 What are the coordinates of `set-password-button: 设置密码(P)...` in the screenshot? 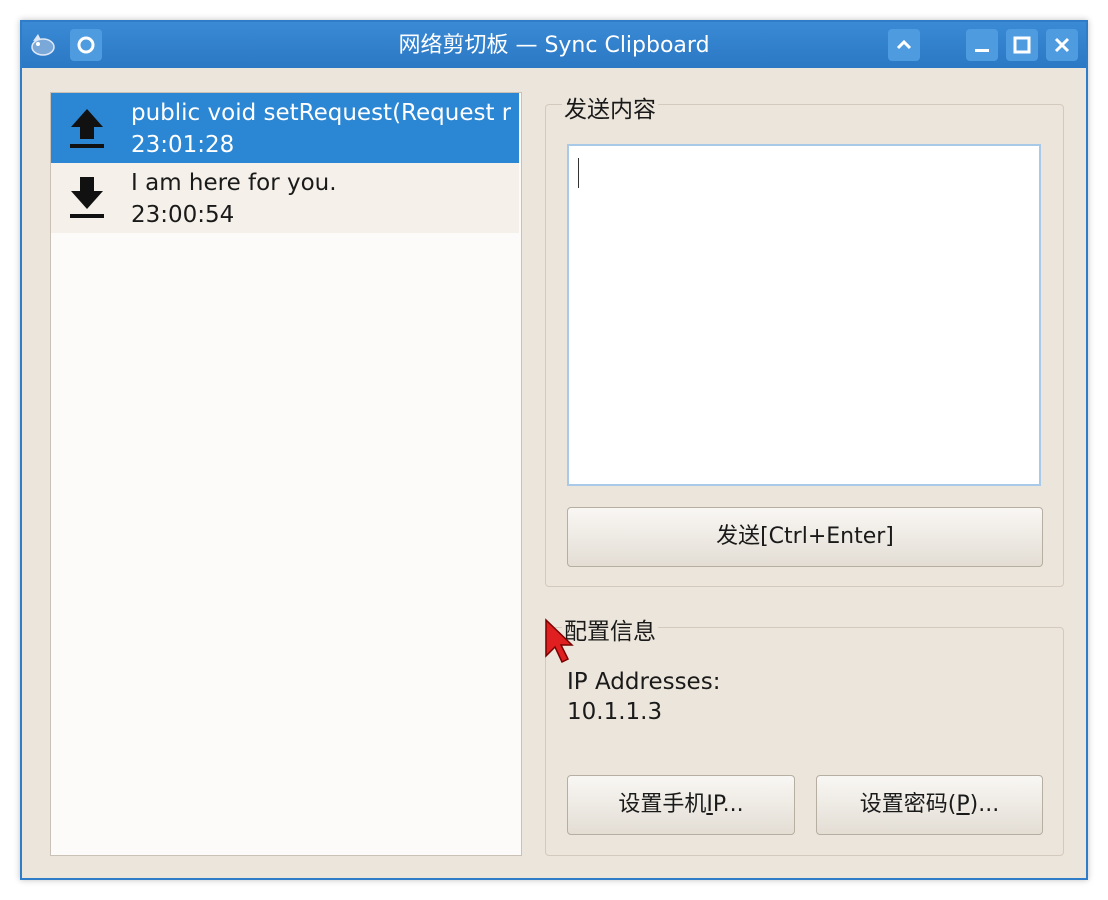 It's located at (929, 805).